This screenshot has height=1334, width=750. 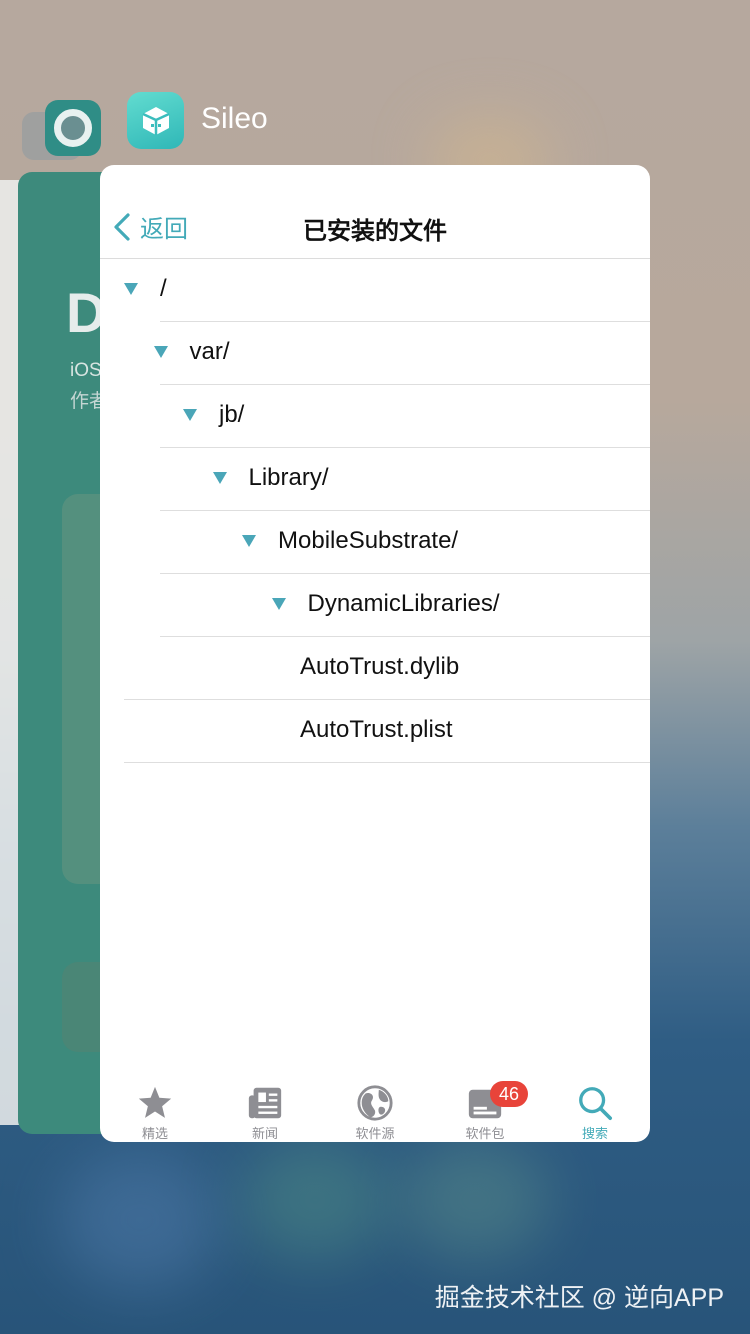 What do you see at coordinates (86, 370) in the screenshot?
I see `card-subtitle: iOS` at bounding box center [86, 370].